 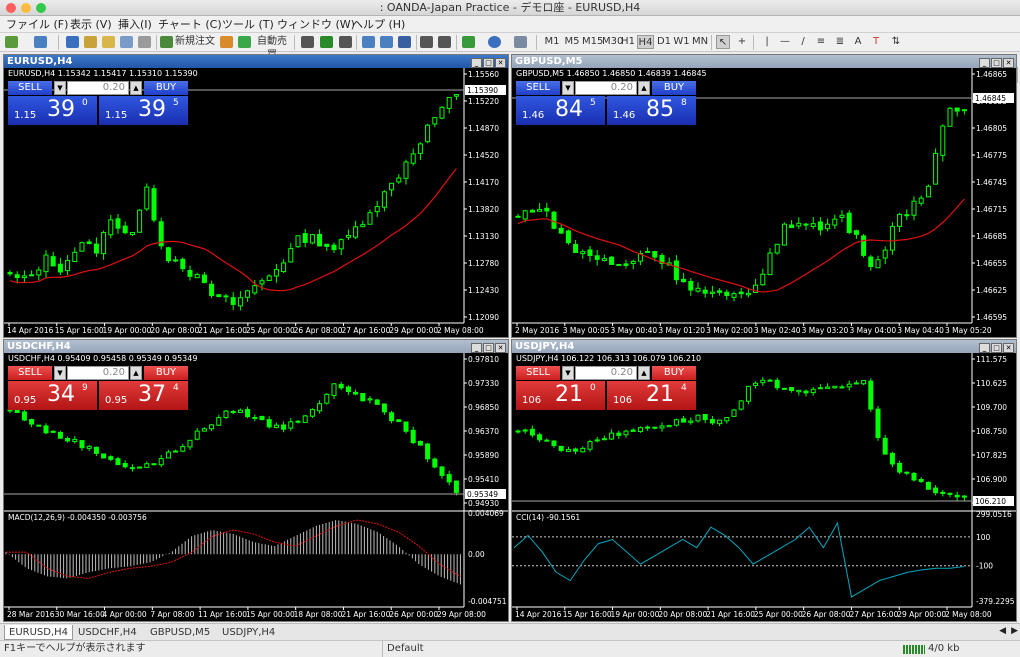 What do you see at coordinates (368, 42) in the screenshot?
I see `zoom-in-icon` at bounding box center [368, 42].